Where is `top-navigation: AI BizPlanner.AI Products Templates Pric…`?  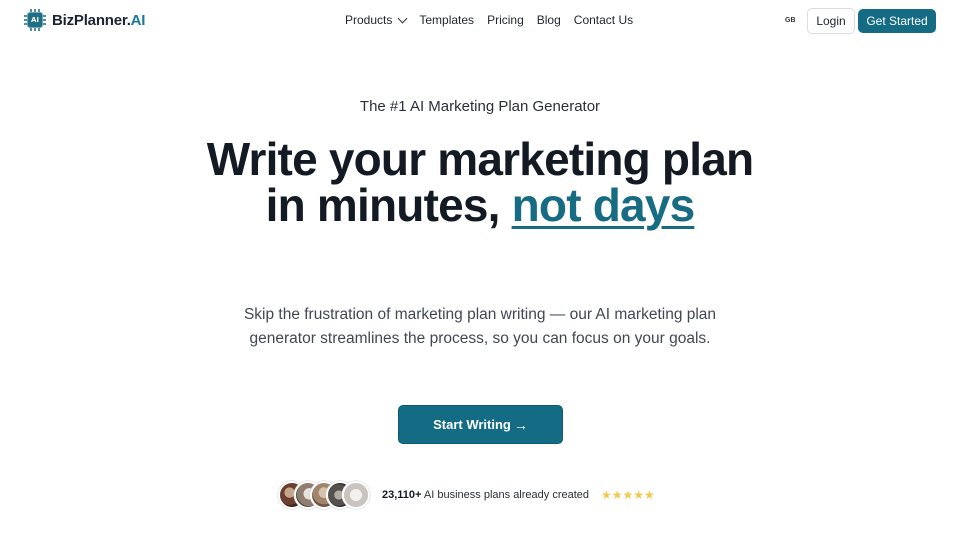 top-navigation: AI BizPlanner.AI Products Templates Pric… is located at coordinates (480, 21).